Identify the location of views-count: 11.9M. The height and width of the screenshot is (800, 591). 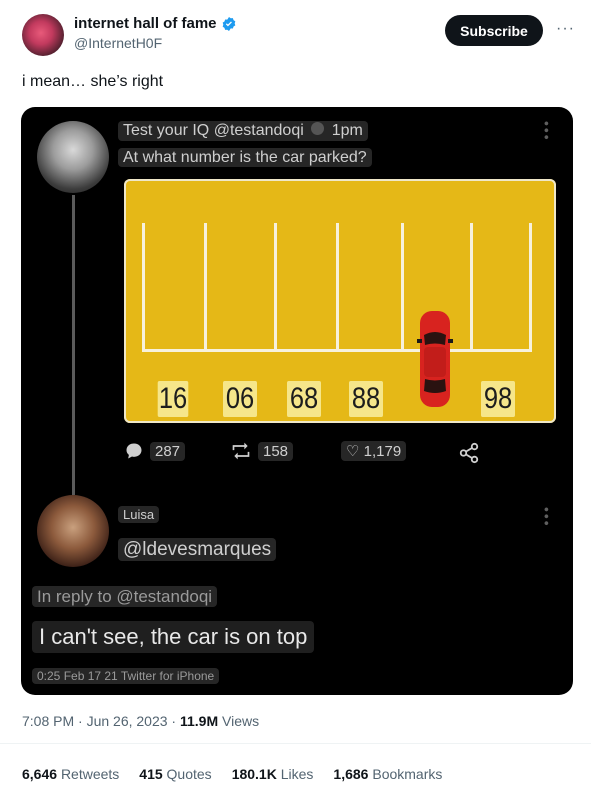
(199, 721).